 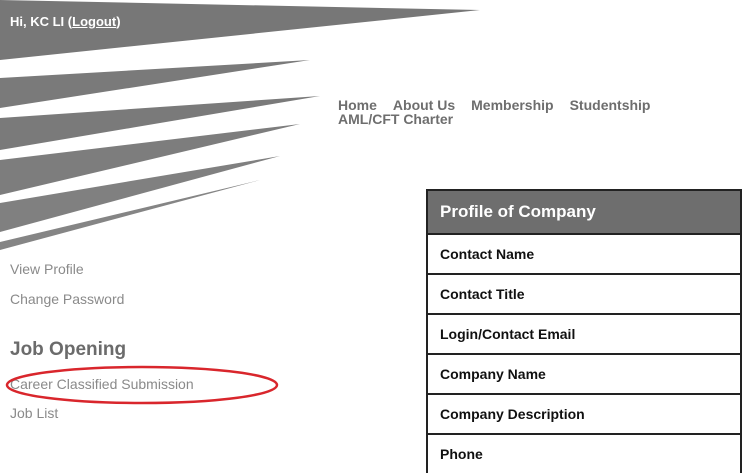 I want to click on profile-row-phone: Phone, so click(x=461, y=454).